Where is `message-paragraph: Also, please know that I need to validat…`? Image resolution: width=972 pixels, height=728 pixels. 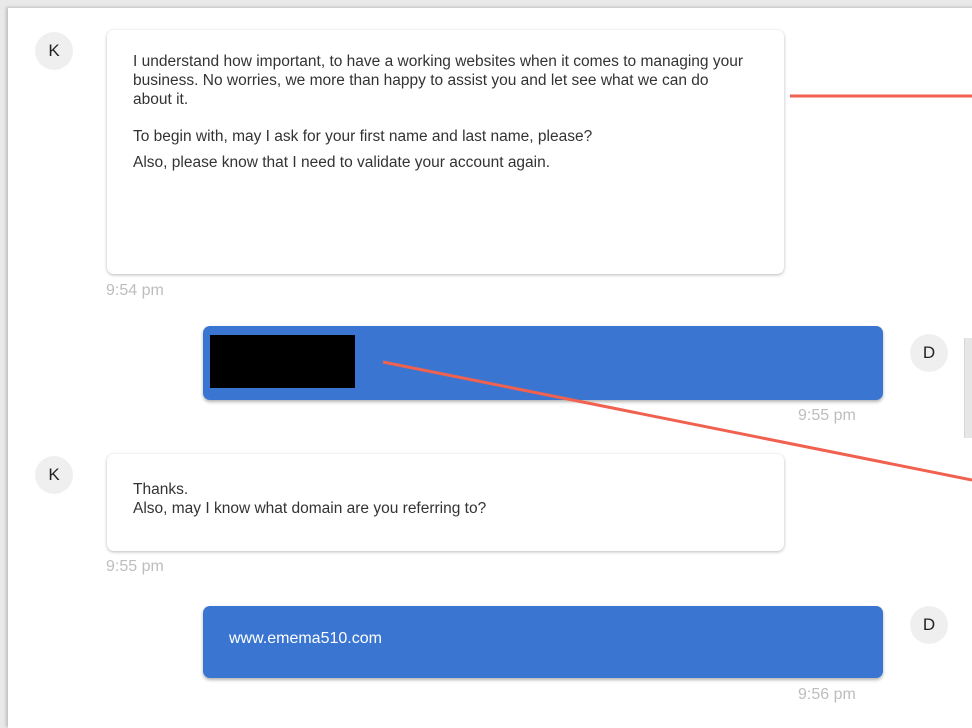 message-paragraph: Also, please know that I need to validat… is located at coordinates (342, 162).